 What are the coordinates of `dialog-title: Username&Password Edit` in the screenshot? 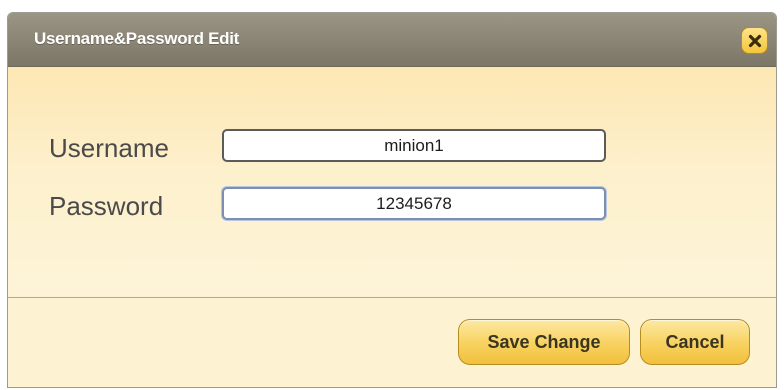 It's located at (137, 38).